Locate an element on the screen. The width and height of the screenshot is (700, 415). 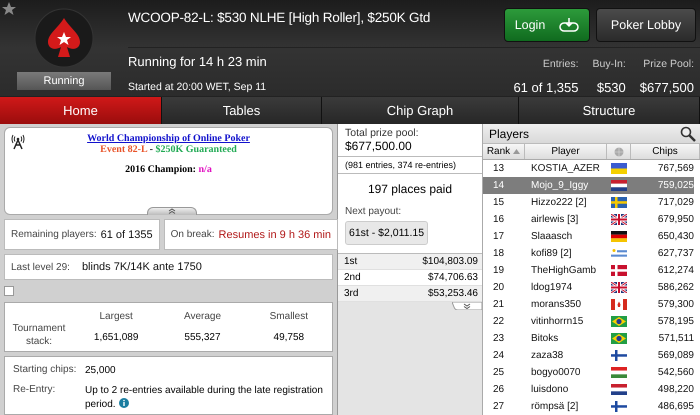
stat-label: Prize Pool: is located at coordinates (668, 64).